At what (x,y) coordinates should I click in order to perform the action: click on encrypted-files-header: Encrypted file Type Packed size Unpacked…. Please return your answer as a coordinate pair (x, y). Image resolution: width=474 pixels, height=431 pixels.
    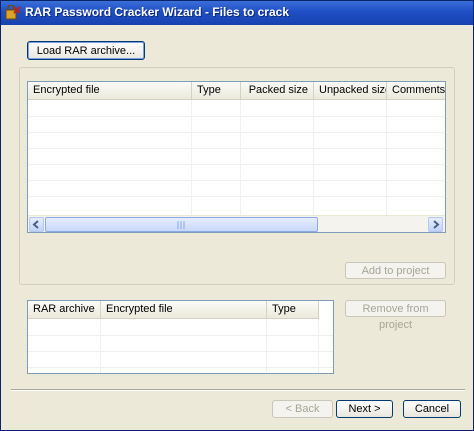
    Looking at the image, I should click on (236, 91).